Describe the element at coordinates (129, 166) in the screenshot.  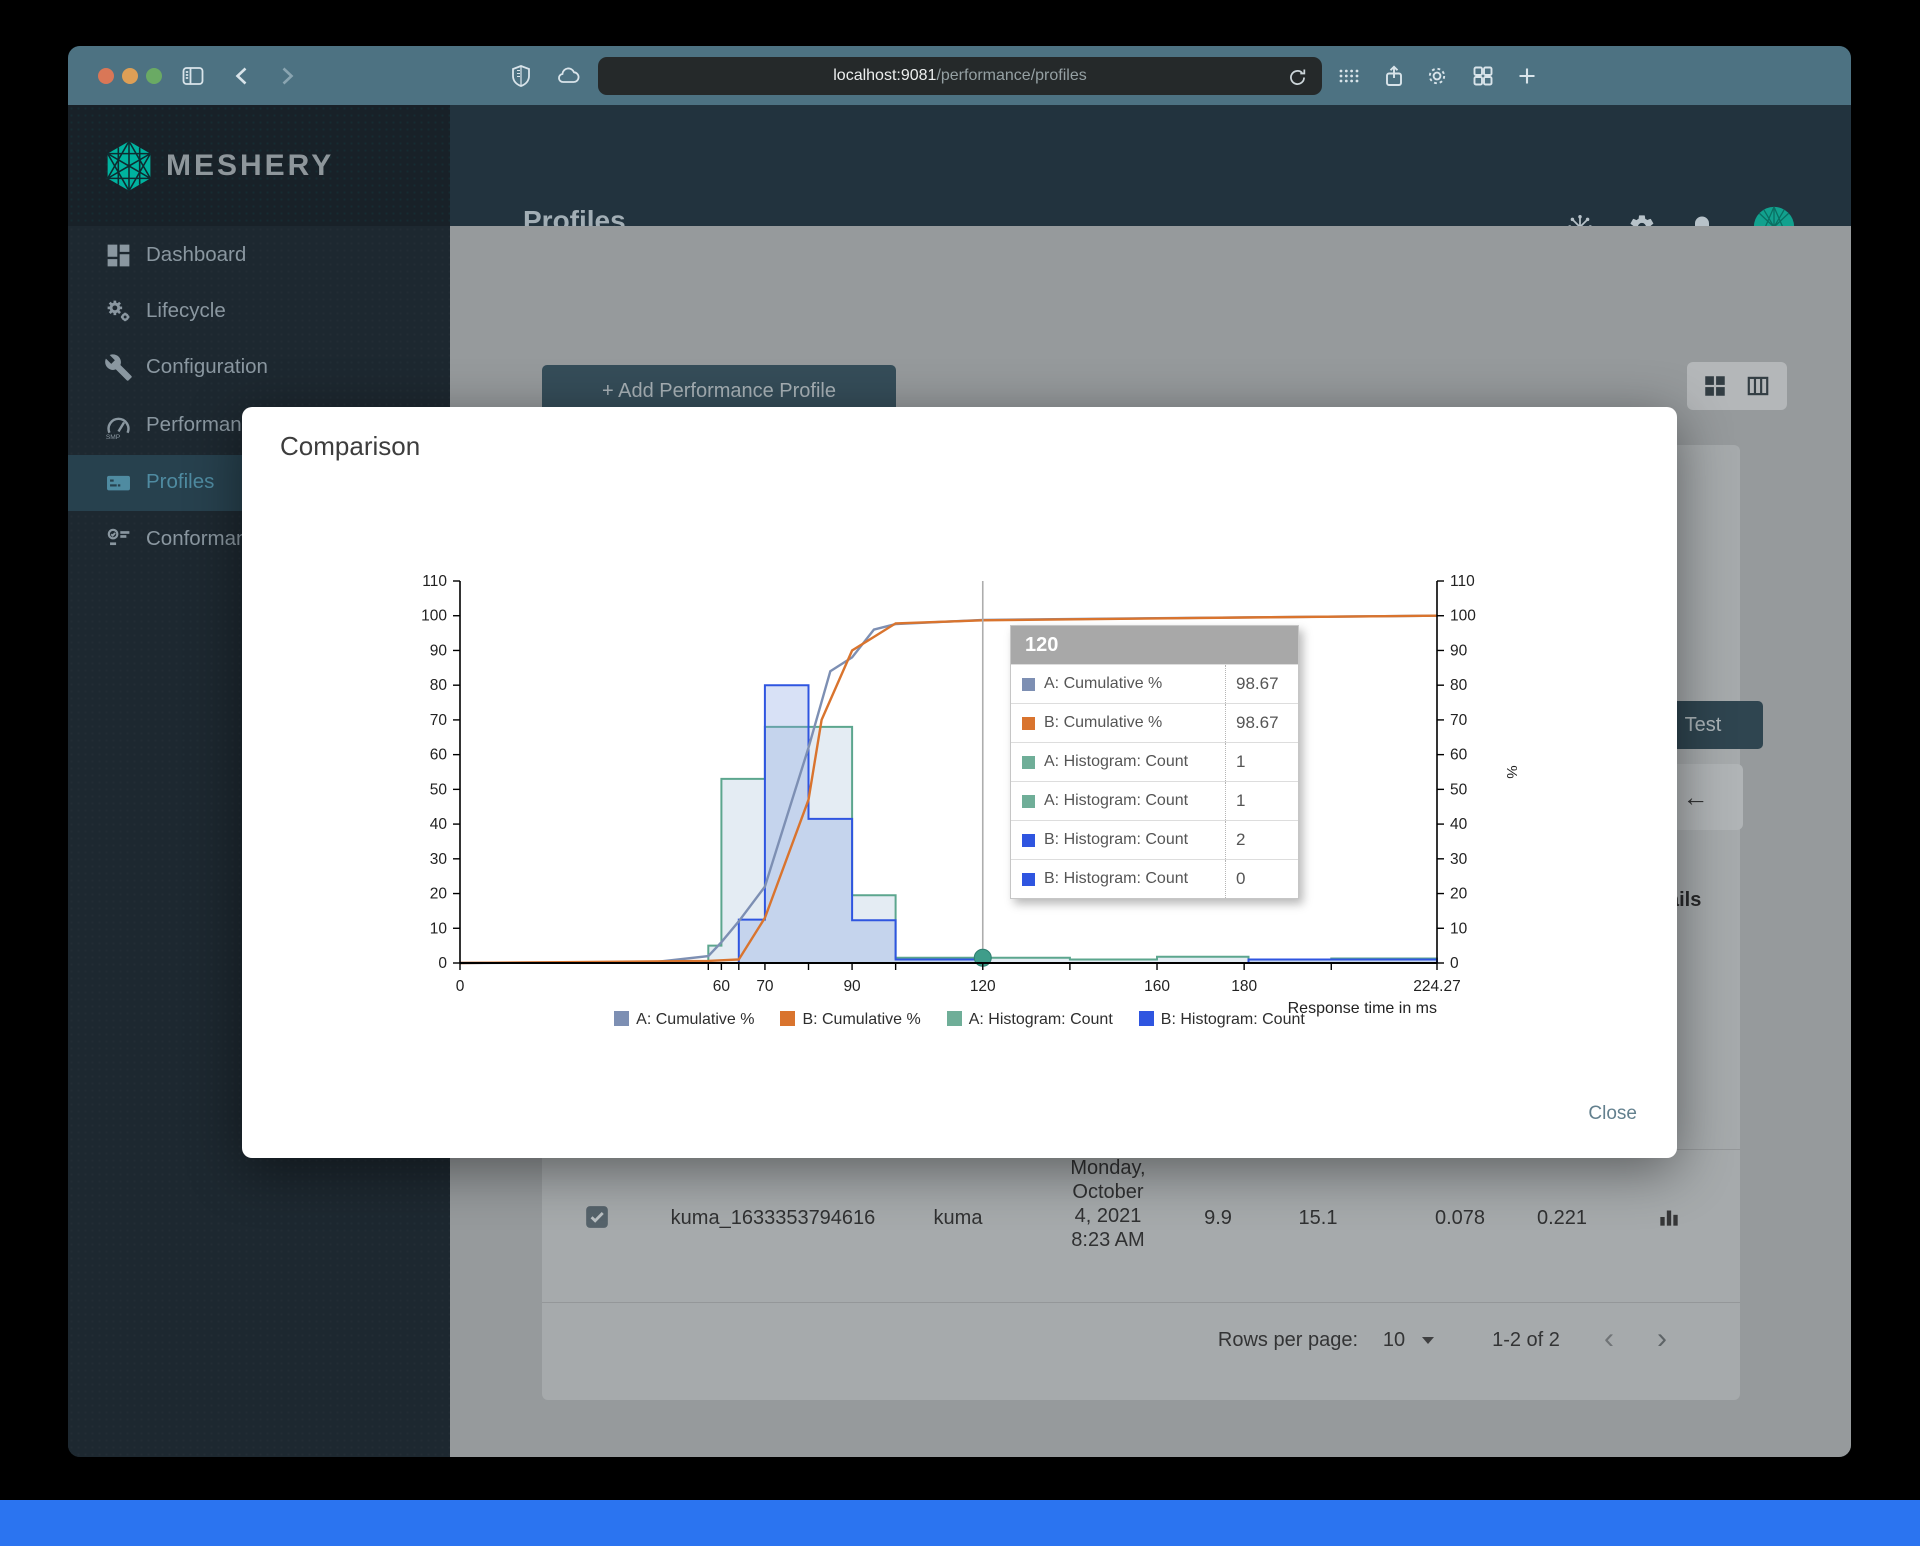
I see `meshery-logo-icon` at that location.